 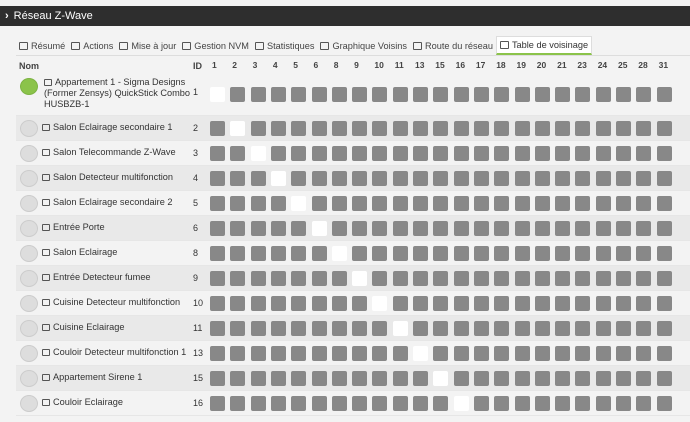 What do you see at coordinates (285, 45) in the screenshot?
I see `tab-4: Statistiques` at bounding box center [285, 45].